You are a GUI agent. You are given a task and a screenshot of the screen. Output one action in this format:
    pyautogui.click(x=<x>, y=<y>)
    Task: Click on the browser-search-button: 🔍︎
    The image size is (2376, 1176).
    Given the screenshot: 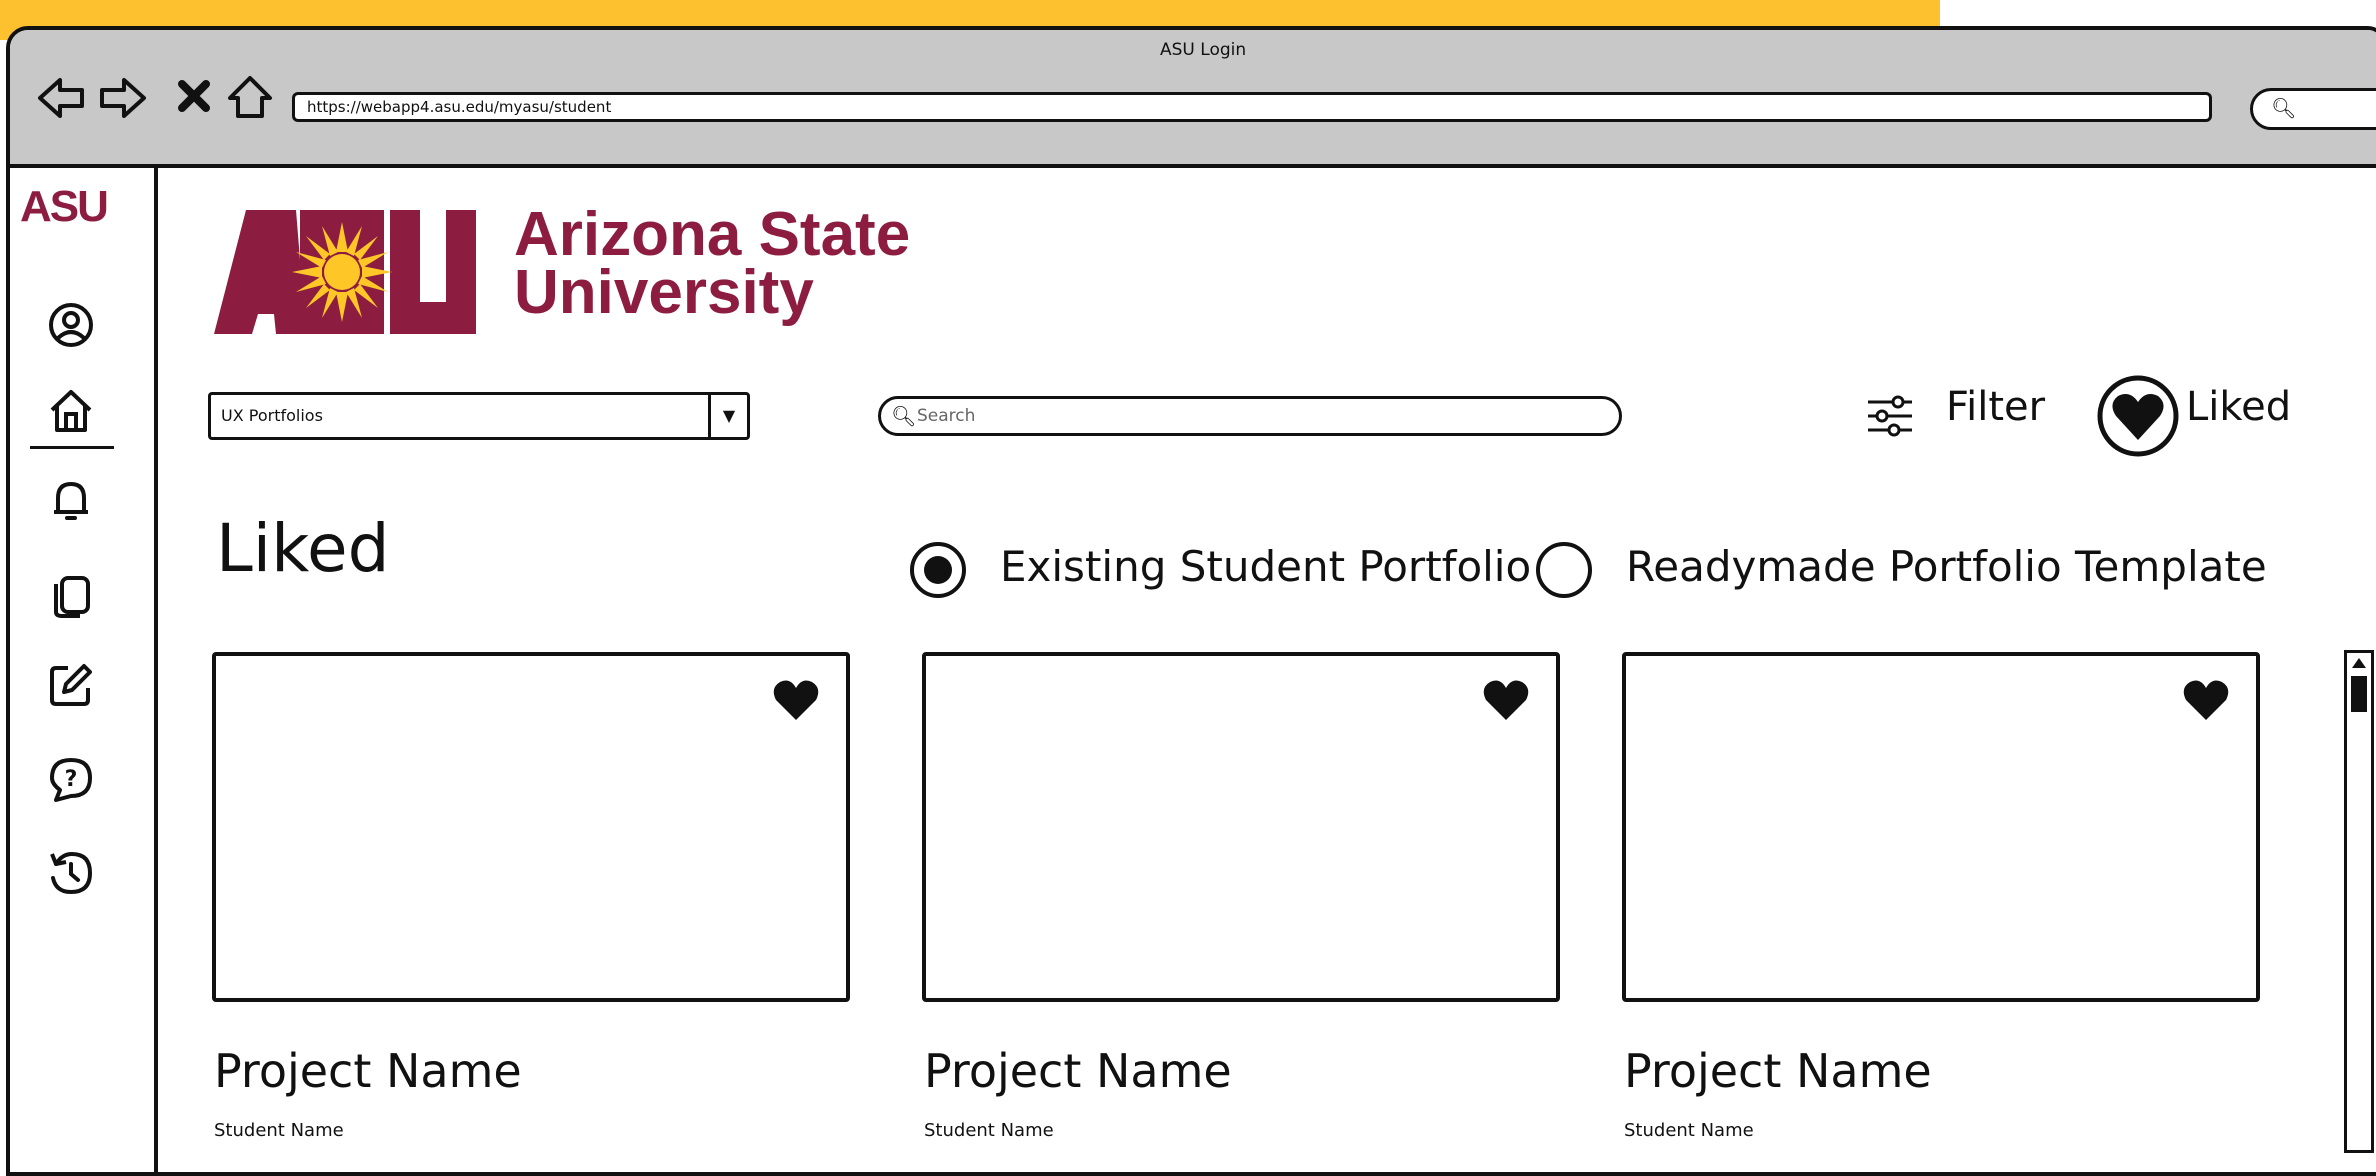 What is the action you would take?
    pyautogui.click(x=2313, y=109)
    